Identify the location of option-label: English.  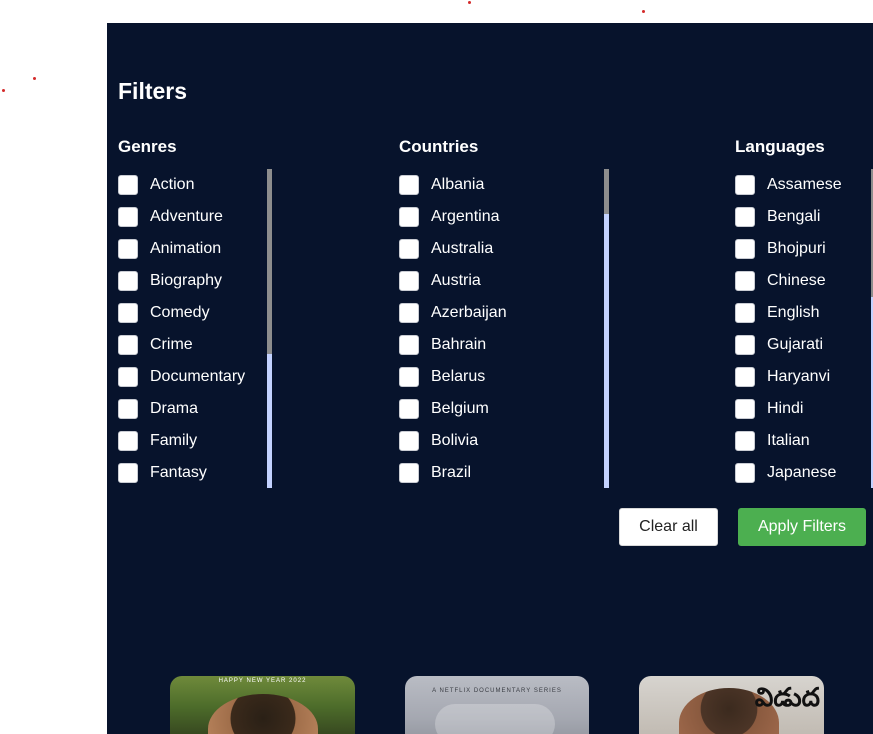
(793, 312).